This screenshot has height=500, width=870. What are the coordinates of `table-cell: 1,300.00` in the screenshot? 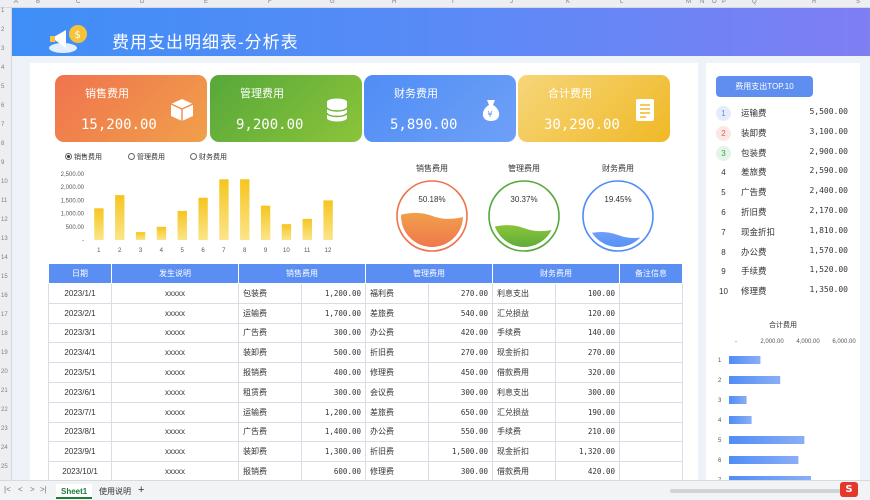 It's located at (333, 452).